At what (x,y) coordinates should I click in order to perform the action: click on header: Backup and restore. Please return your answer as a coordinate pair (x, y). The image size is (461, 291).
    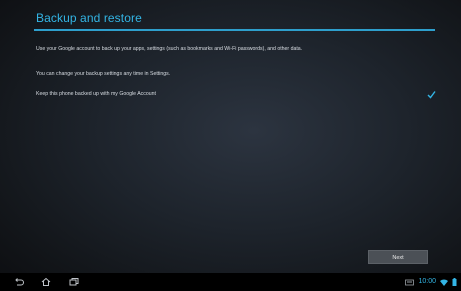
    Looking at the image, I should click on (230, 16).